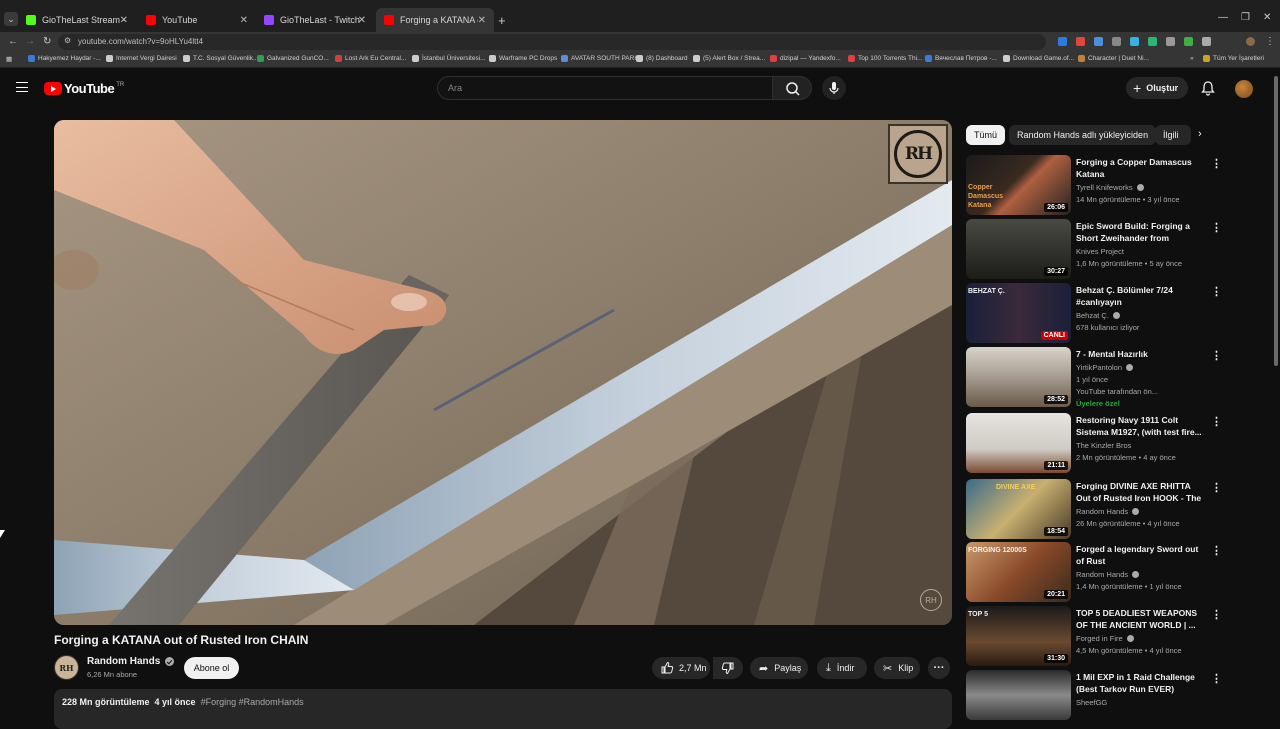  What do you see at coordinates (22, 87) in the screenshot?
I see `guide-menu-icon` at bounding box center [22, 87].